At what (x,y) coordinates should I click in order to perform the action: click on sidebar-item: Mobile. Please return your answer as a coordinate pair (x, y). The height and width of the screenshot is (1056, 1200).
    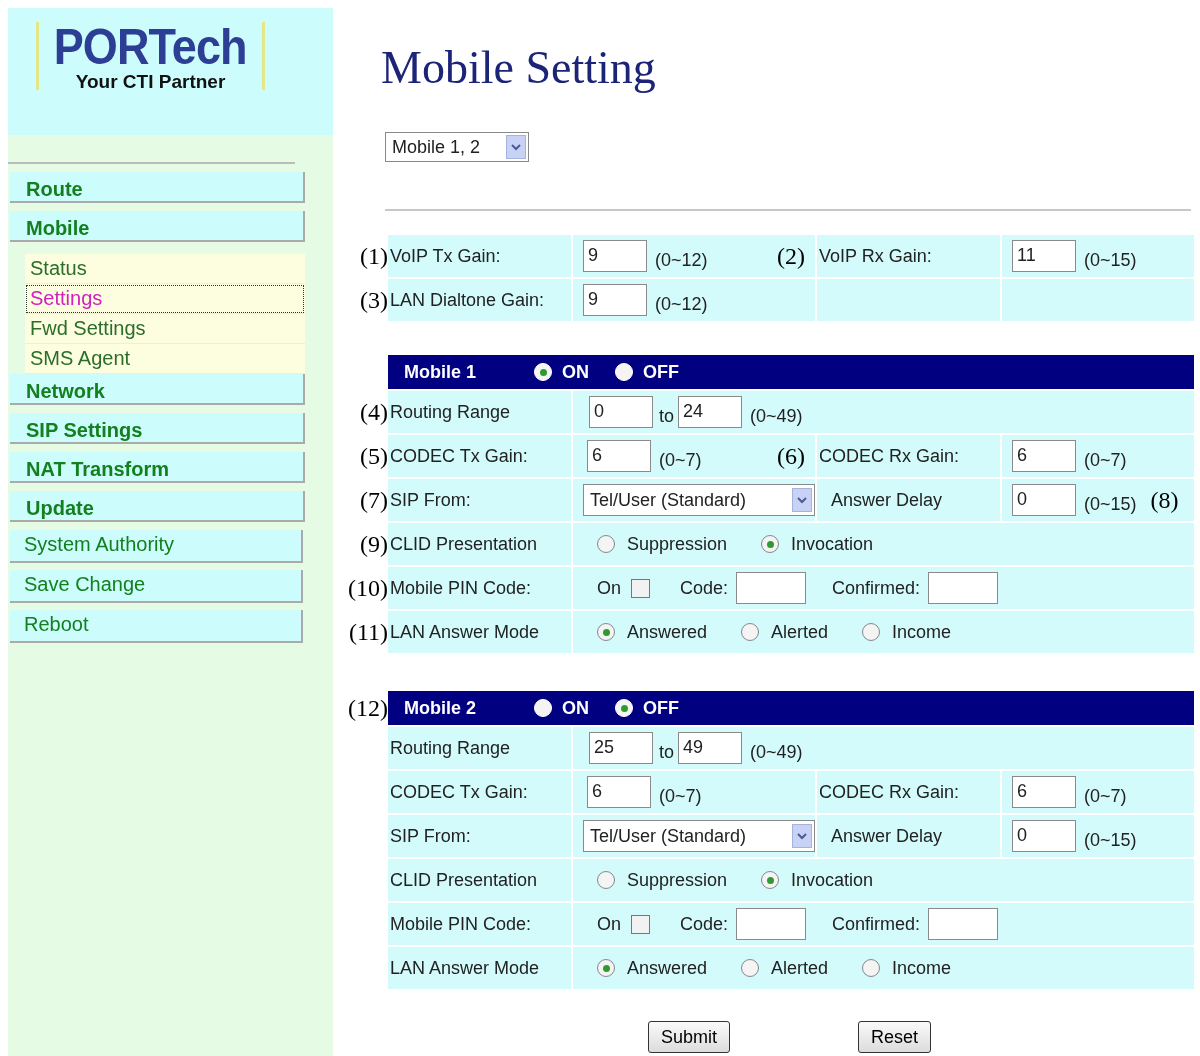
    Looking at the image, I should click on (157, 226).